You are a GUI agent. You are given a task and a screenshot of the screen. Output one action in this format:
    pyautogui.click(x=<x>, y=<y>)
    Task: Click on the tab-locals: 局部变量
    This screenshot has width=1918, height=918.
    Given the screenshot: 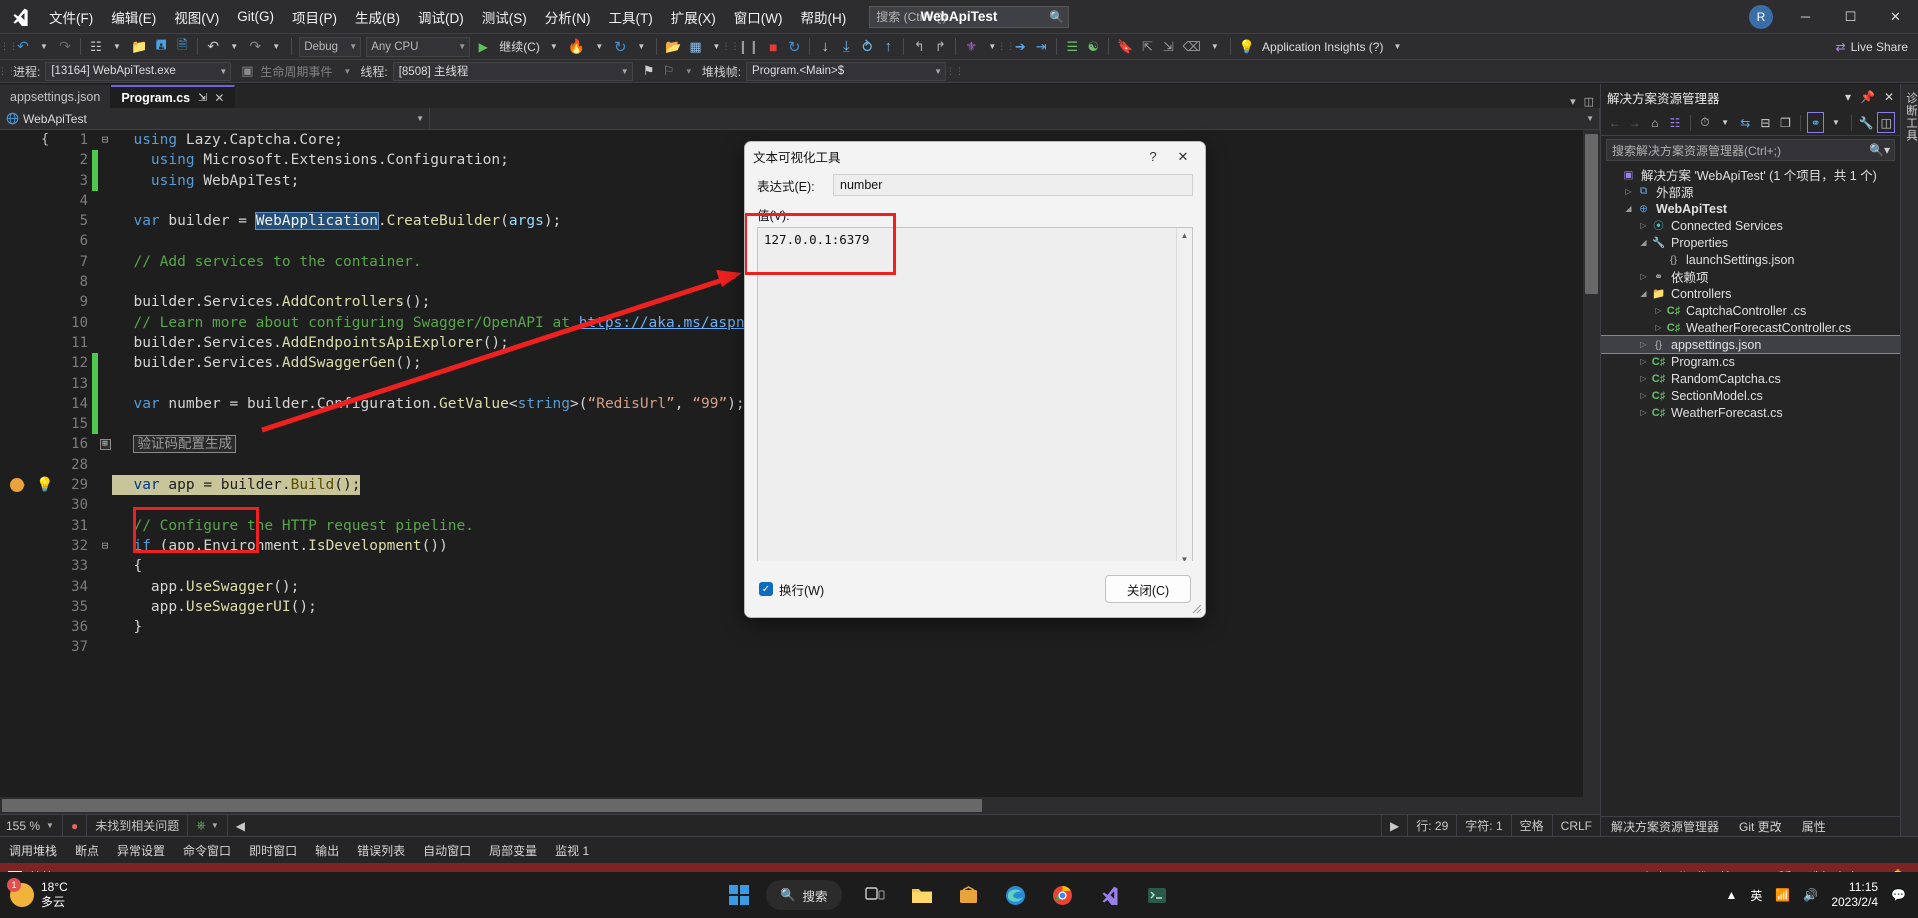 What is the action you would take?
    pyautogui.click(x=513, y=850)
    